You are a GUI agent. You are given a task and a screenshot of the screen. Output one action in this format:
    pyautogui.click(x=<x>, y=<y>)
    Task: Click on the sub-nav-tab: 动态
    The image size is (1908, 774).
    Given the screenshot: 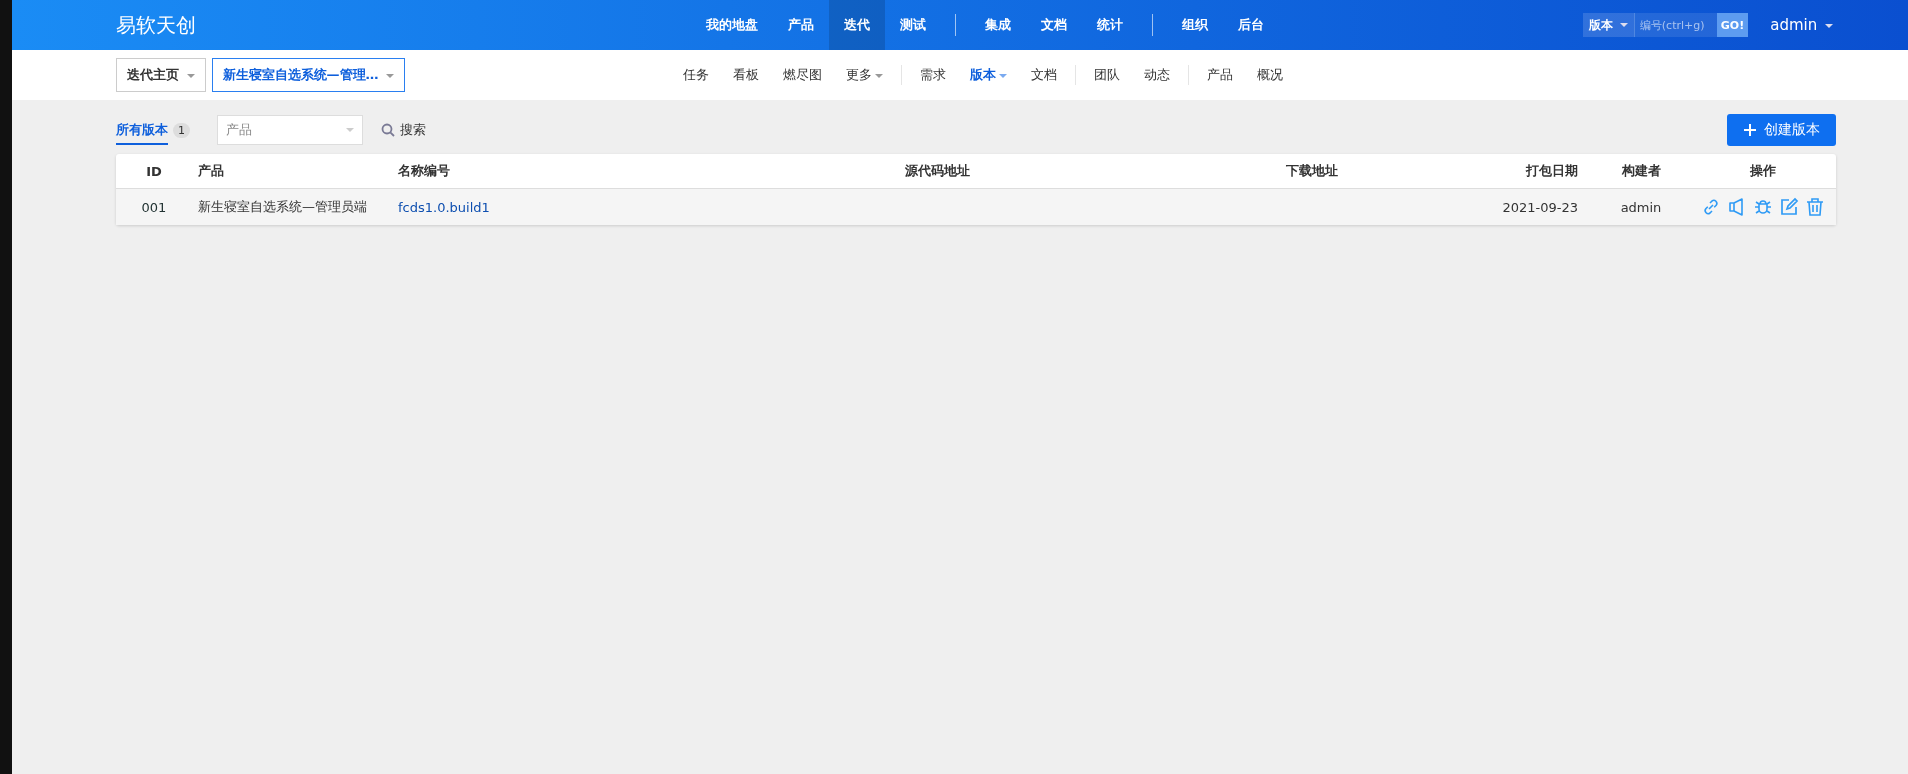 What is the action you would take?
    pyautogui.click(x=1157, y=75)
    